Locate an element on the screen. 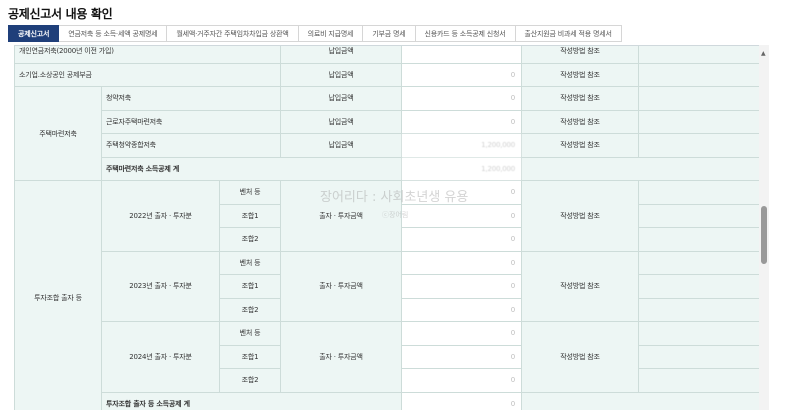 This screenshot has width=800, height=410. group-label: 주택마련저축 is located at coordinates (58, 133).